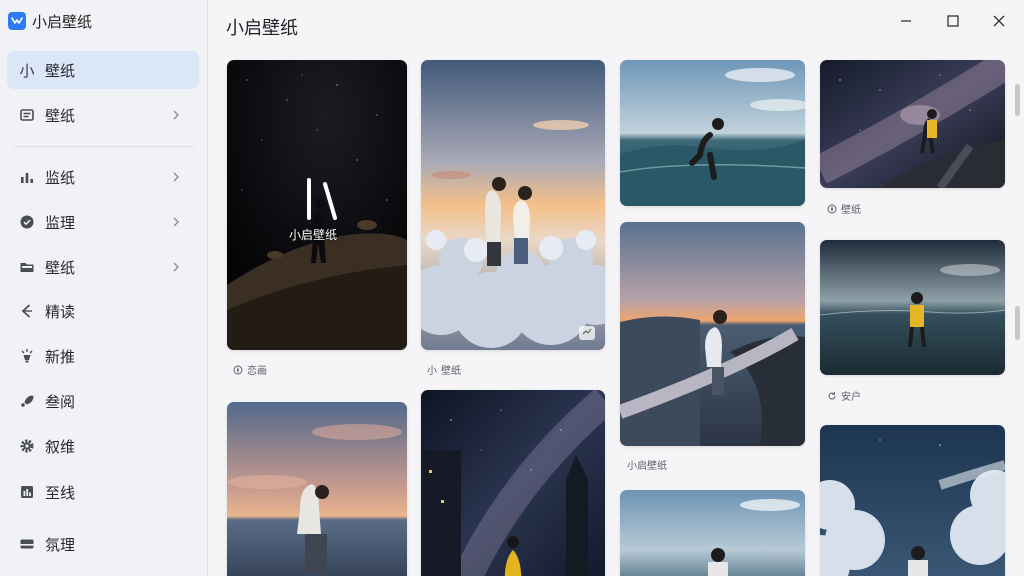  I want to click on wallpaper-card-sea-girl, so click(317, 489).